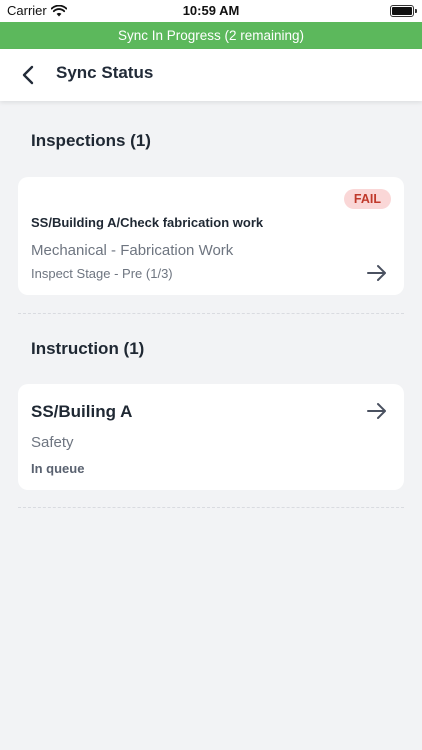  Describe the element at coordinates (52, 442) in the screenshot. I see `instruction-category: Safety` at that location.